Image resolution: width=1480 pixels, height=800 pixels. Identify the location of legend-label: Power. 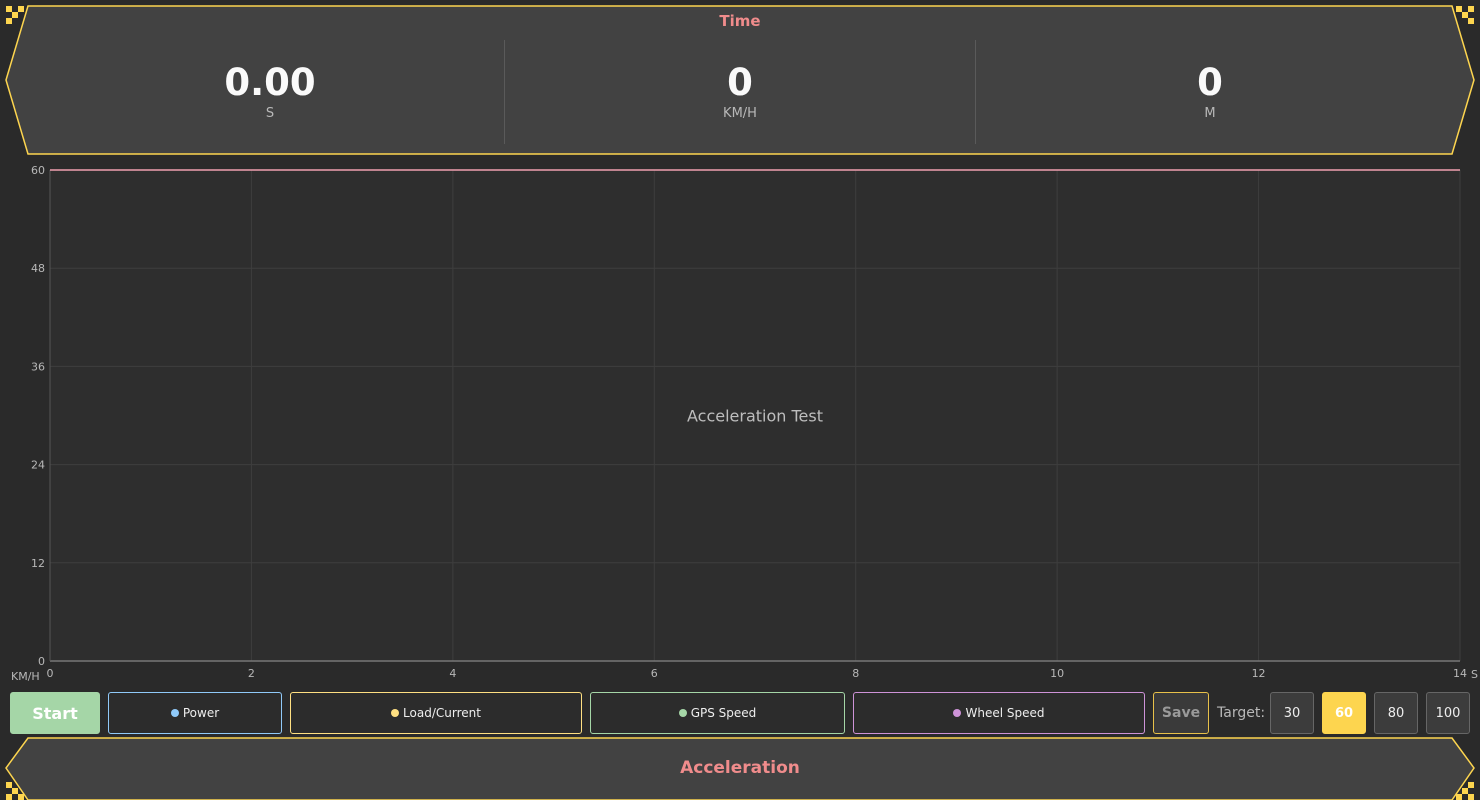
(201, 713).